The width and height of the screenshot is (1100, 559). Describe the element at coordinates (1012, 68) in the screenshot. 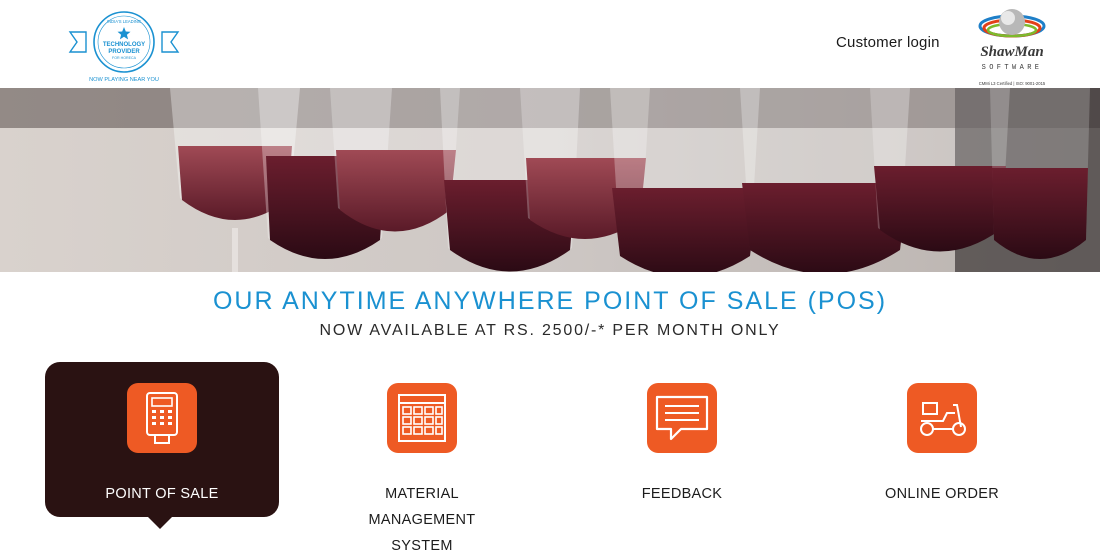

I see `brand-sub: SOFTWARE` at that location.